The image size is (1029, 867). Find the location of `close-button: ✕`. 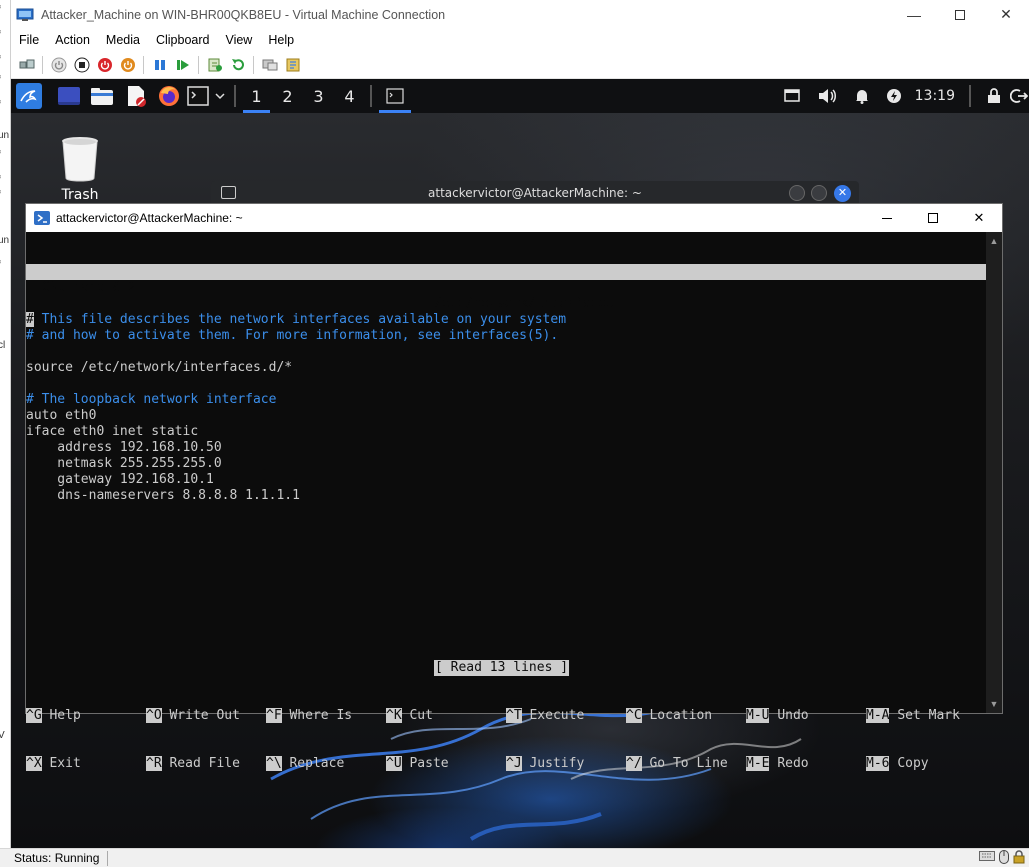

close-button: ✕ is located at coordinates (1006, 14).